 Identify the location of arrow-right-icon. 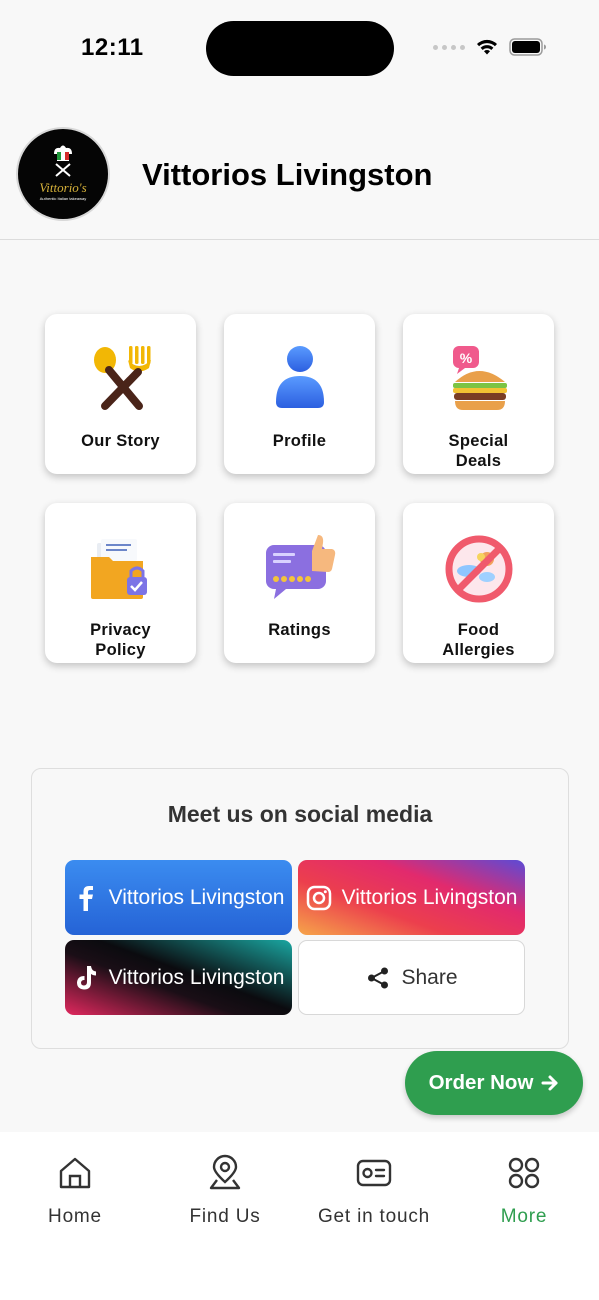
(549, 1083).